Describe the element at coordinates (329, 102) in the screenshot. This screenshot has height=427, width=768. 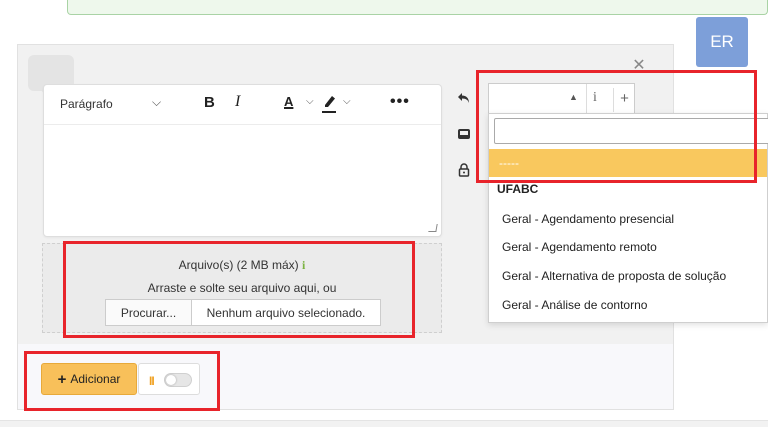
I see `highlight-pen-icon` at that location.